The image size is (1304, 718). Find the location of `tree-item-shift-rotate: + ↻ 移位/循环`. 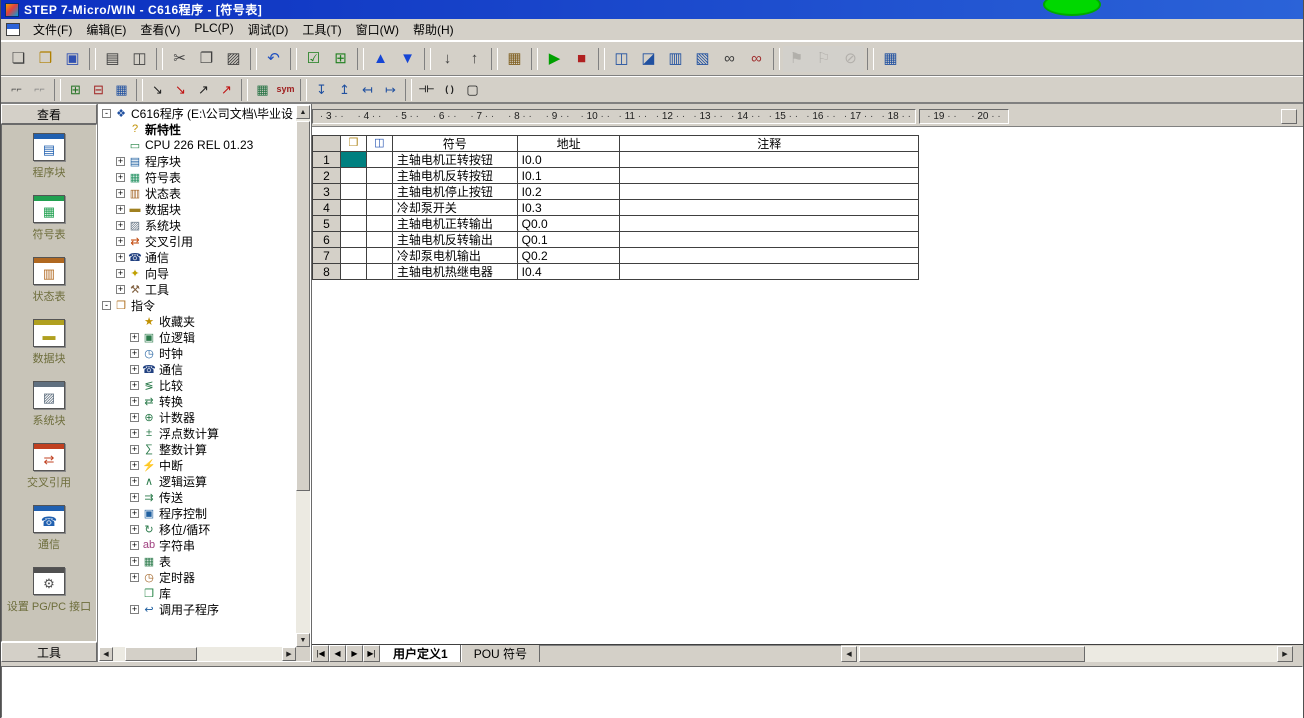

tree-item-shift-rotate: + ↻ 移位/循环 is located at coordinates (197, 529).